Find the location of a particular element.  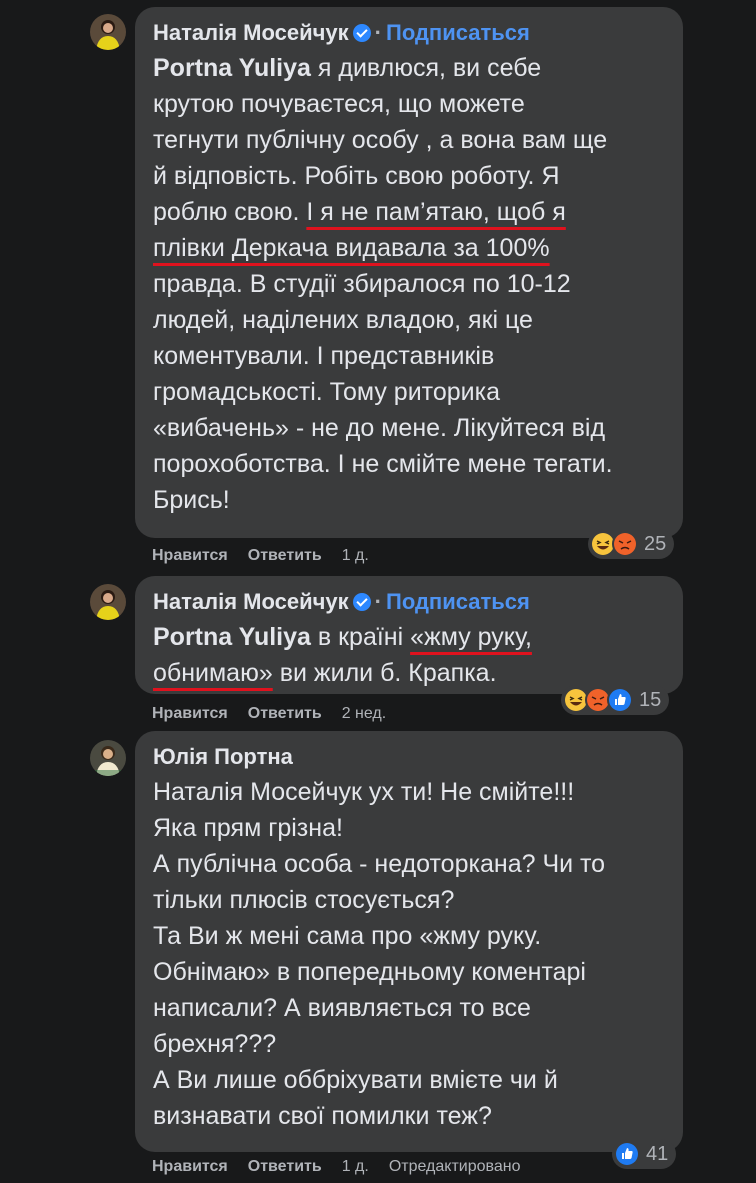

comment-actions: Нравится Ответить 1 д. Отредактировано is located at coordinates (336, 1167).